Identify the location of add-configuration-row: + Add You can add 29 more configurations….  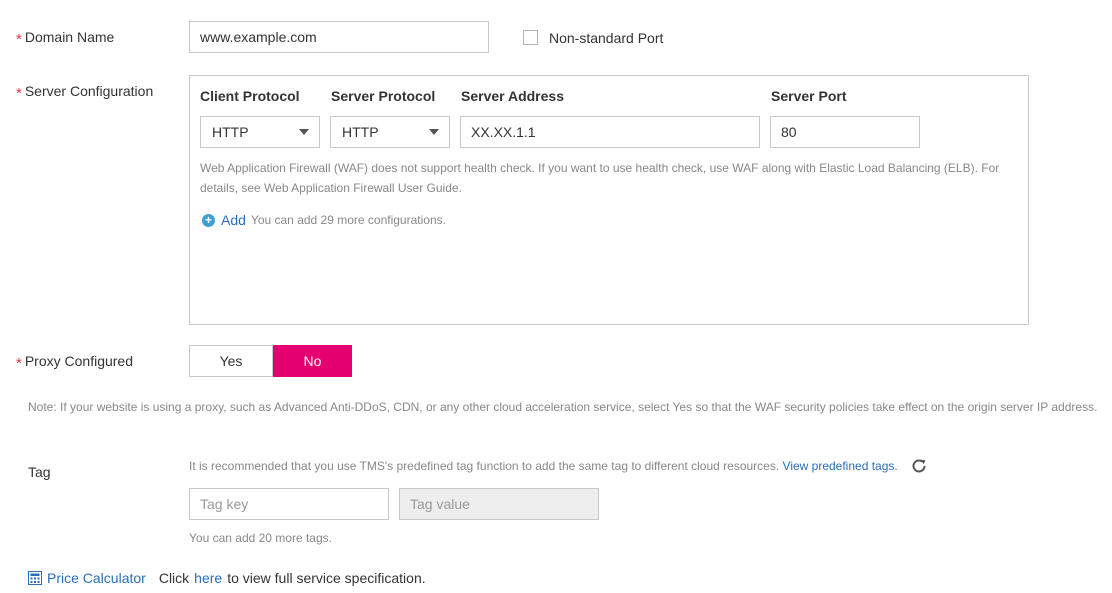
(324, 220).